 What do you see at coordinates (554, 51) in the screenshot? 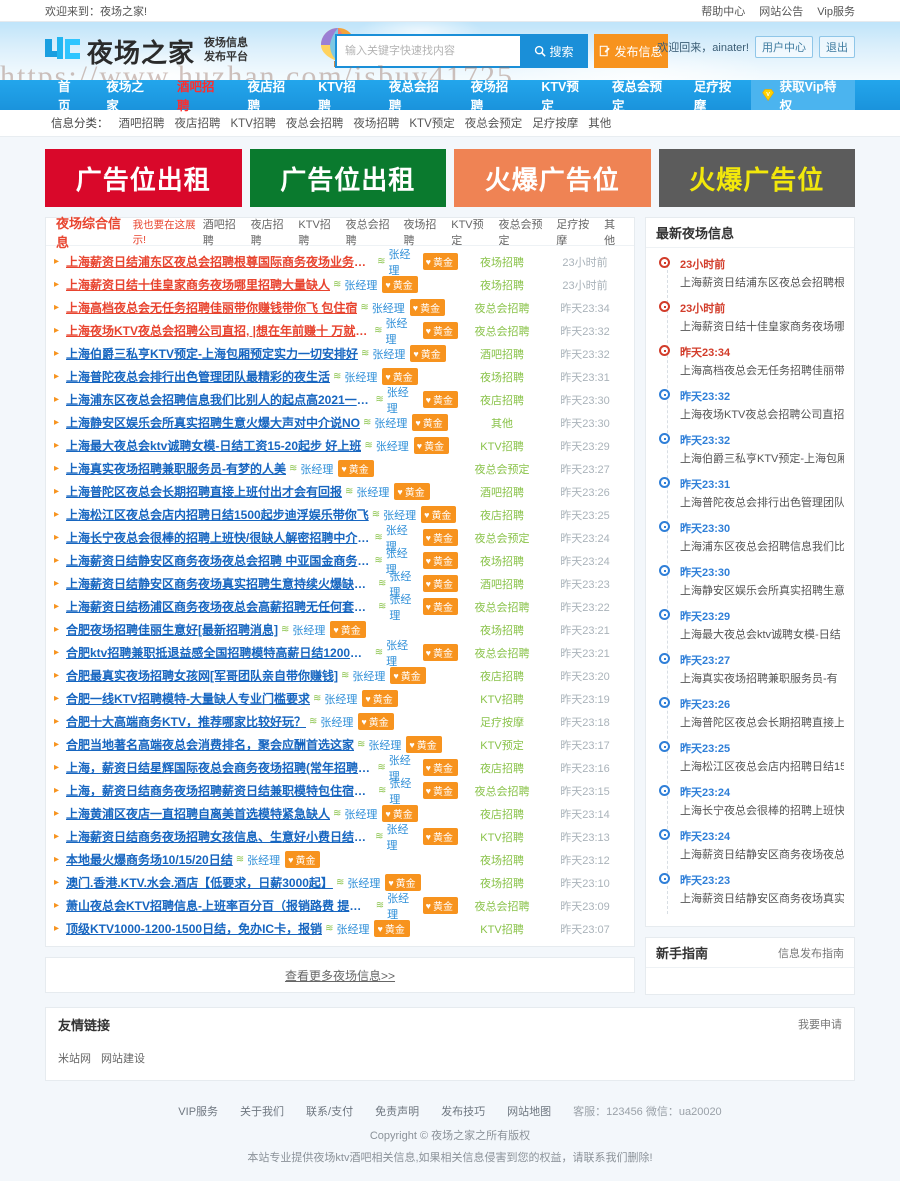
I see `search-button: 搜索` at bounding box center [554, 51].